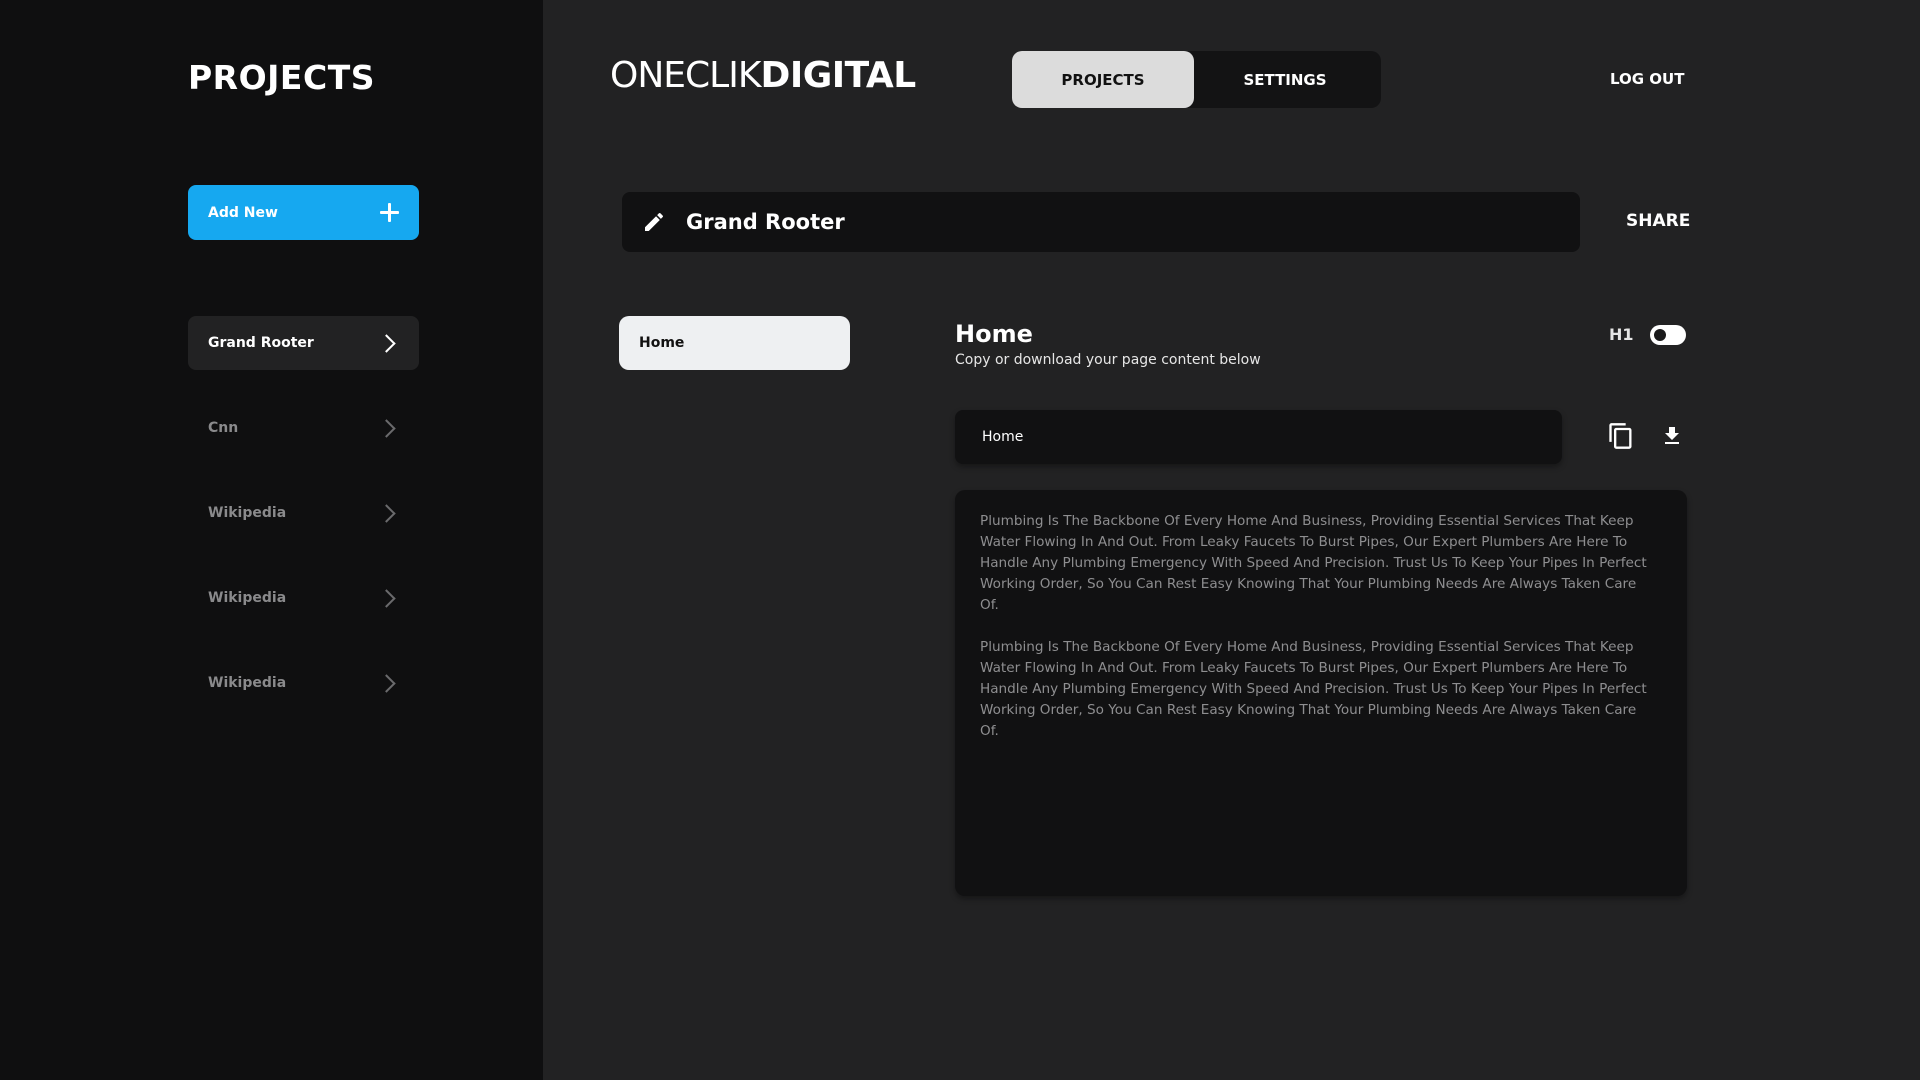  I want to click on project-item-cnn: Cnn, so click(303, 428).